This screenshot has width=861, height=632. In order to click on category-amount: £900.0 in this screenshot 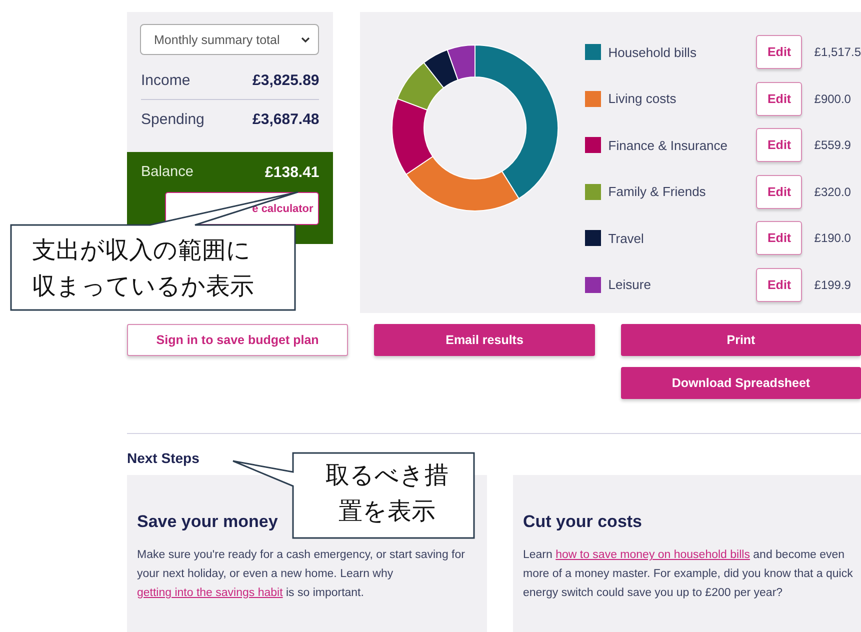, I will do `click(832, 99)`.